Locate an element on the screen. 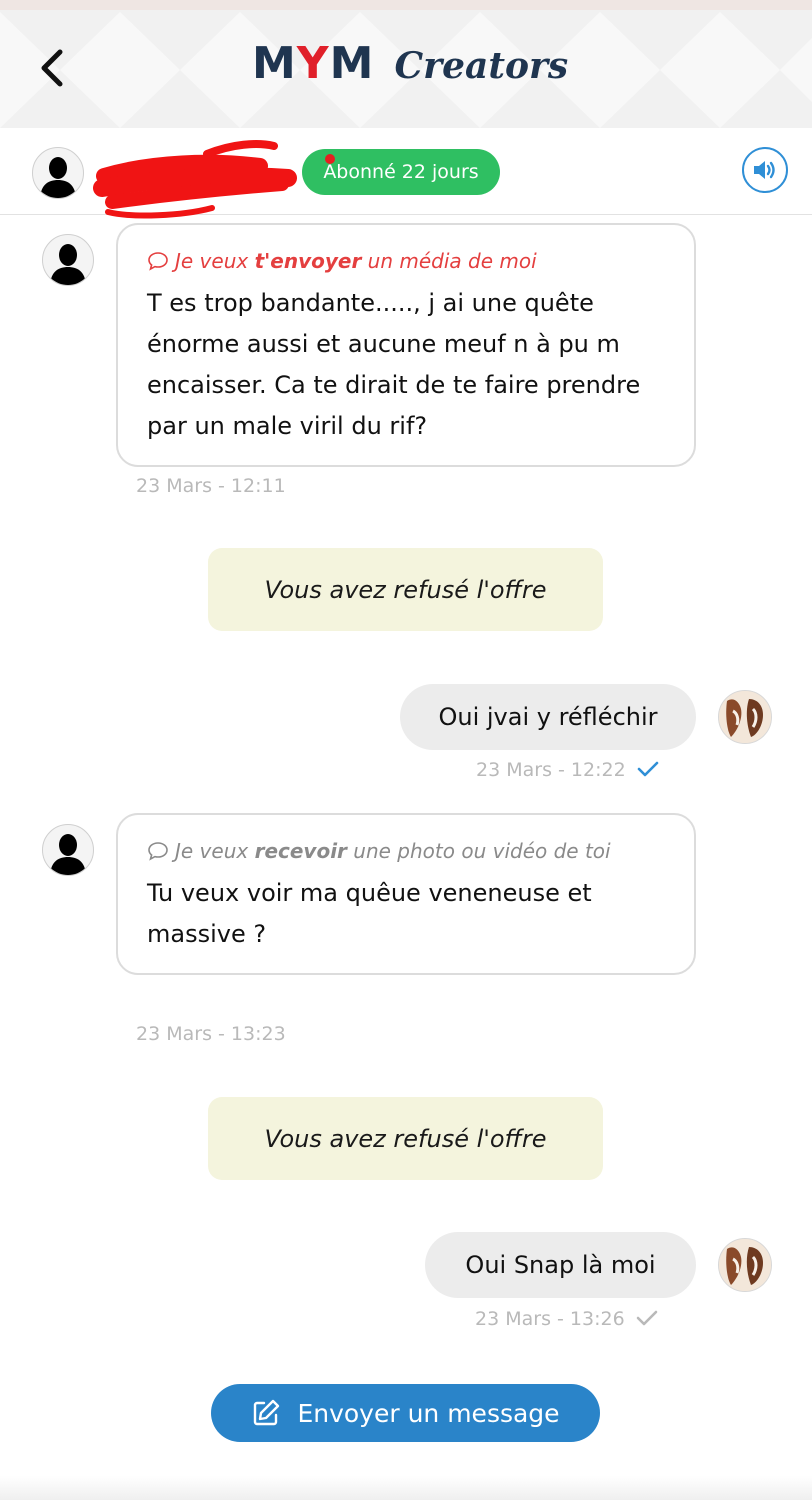 The width and height of the screenshot is (812, 1500). sound-toggle-button is located at coordinates (765, 170).